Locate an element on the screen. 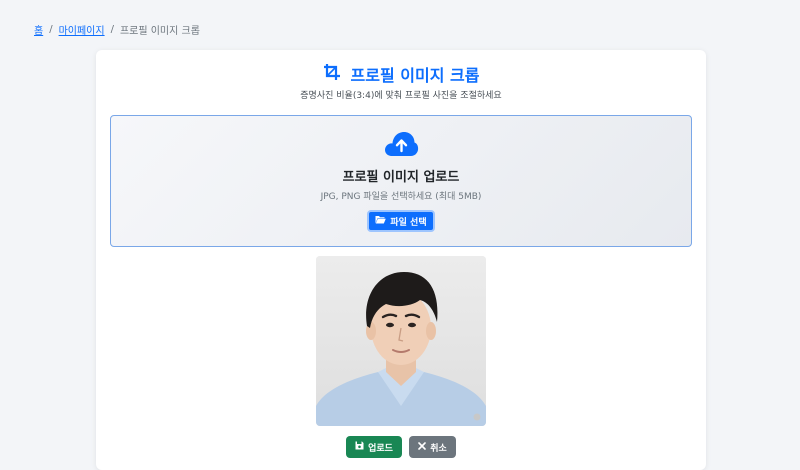 The height and width of the screenshot is (470, 800). folder-open-icon is located at coordinates (381, 221).